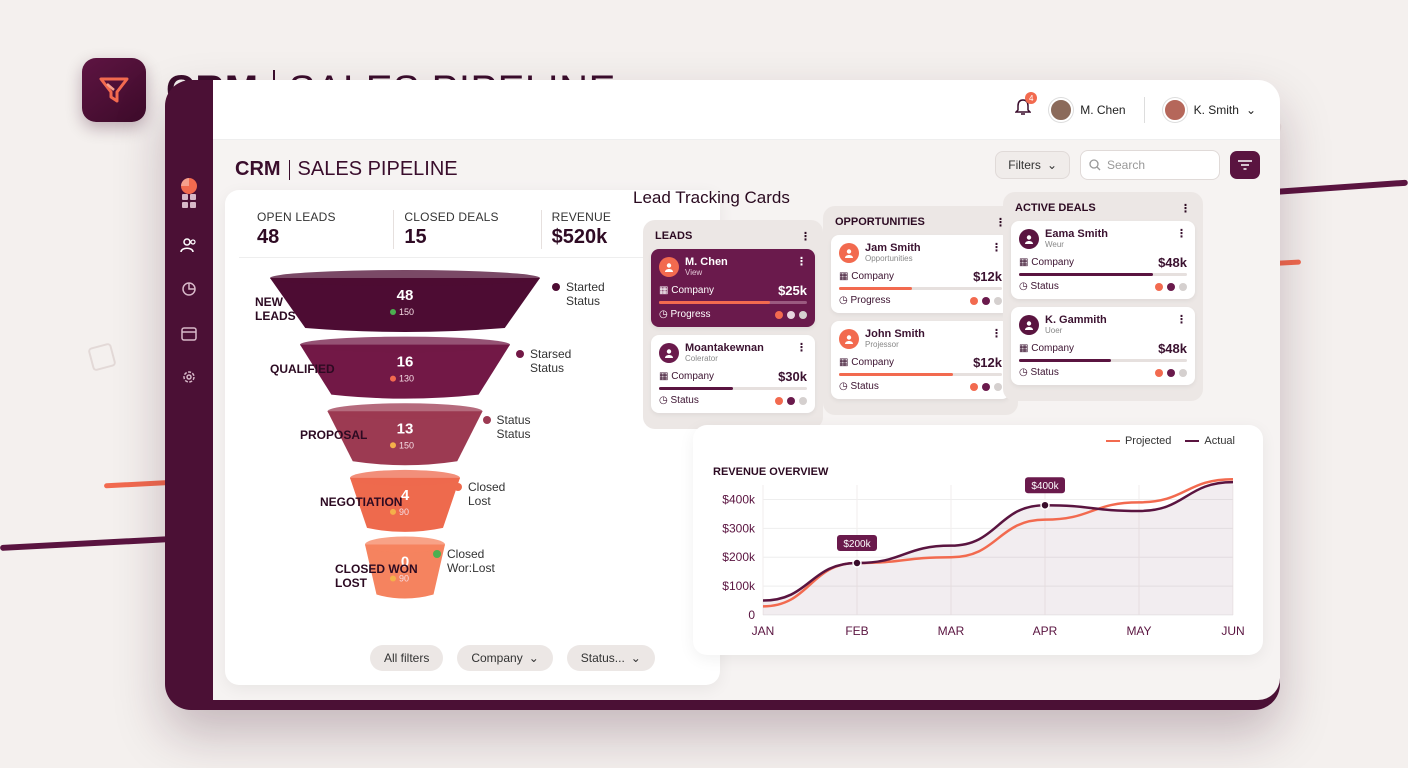  What do you see at coordinates (751, 615) in the screenshot?
I see `y-tick-label: 0` at bounding box center [751, 615].